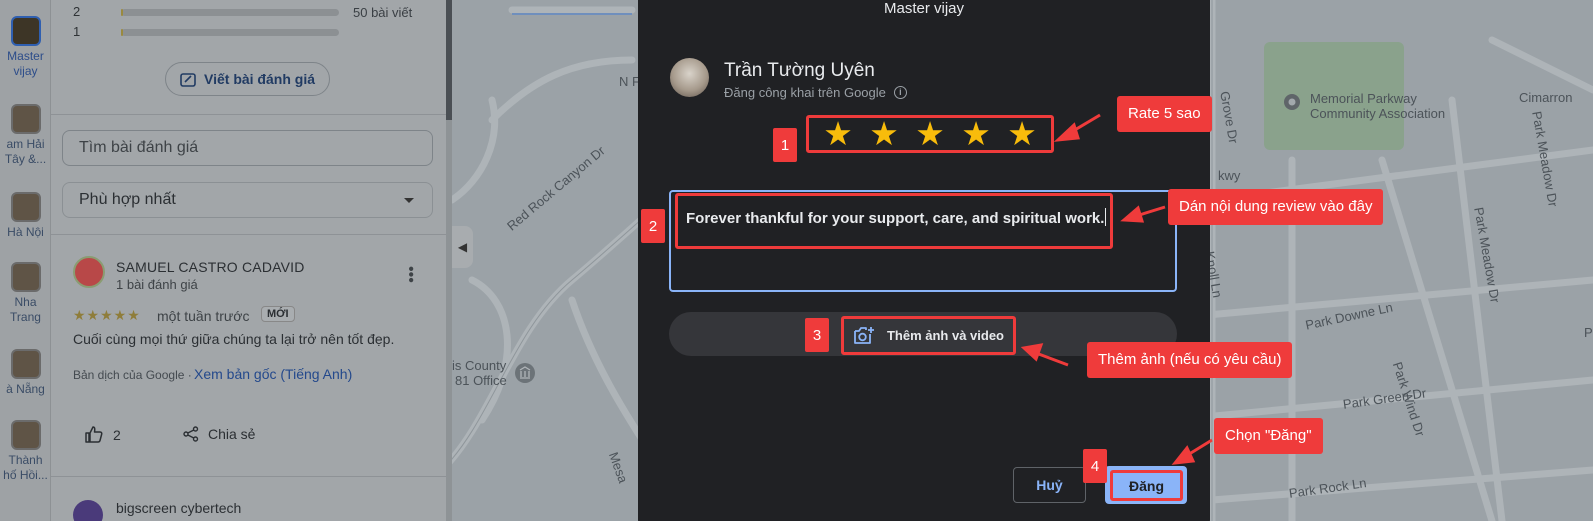  I want to click on thumbs-up-icon, so click(94, 434).